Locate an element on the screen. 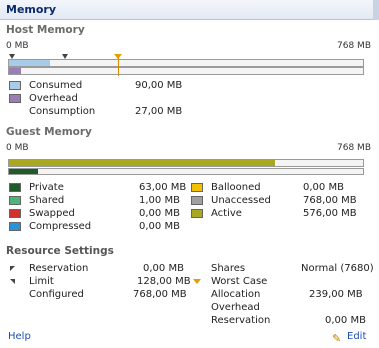 The width and height of the screenshot is (379, 348). guest-left-label: Compressed is located at coordinates (60, 226).